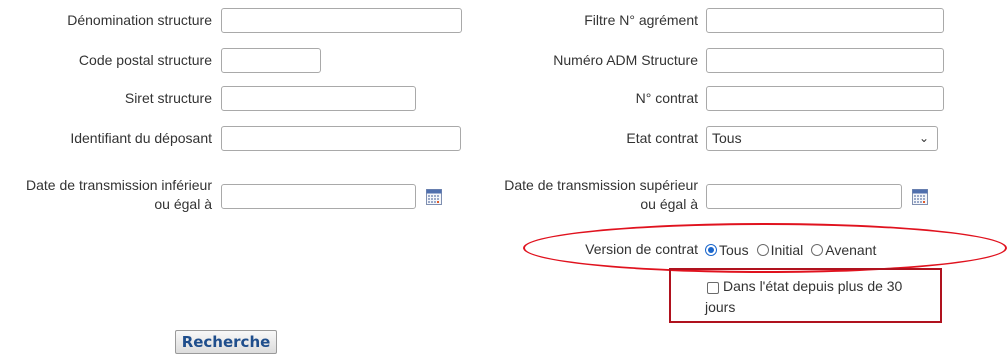  What do you see at coordinates (924, 138) in the screenshot?
I see `chevron-down-icon: ⌄` at bounding box center [924, 138].